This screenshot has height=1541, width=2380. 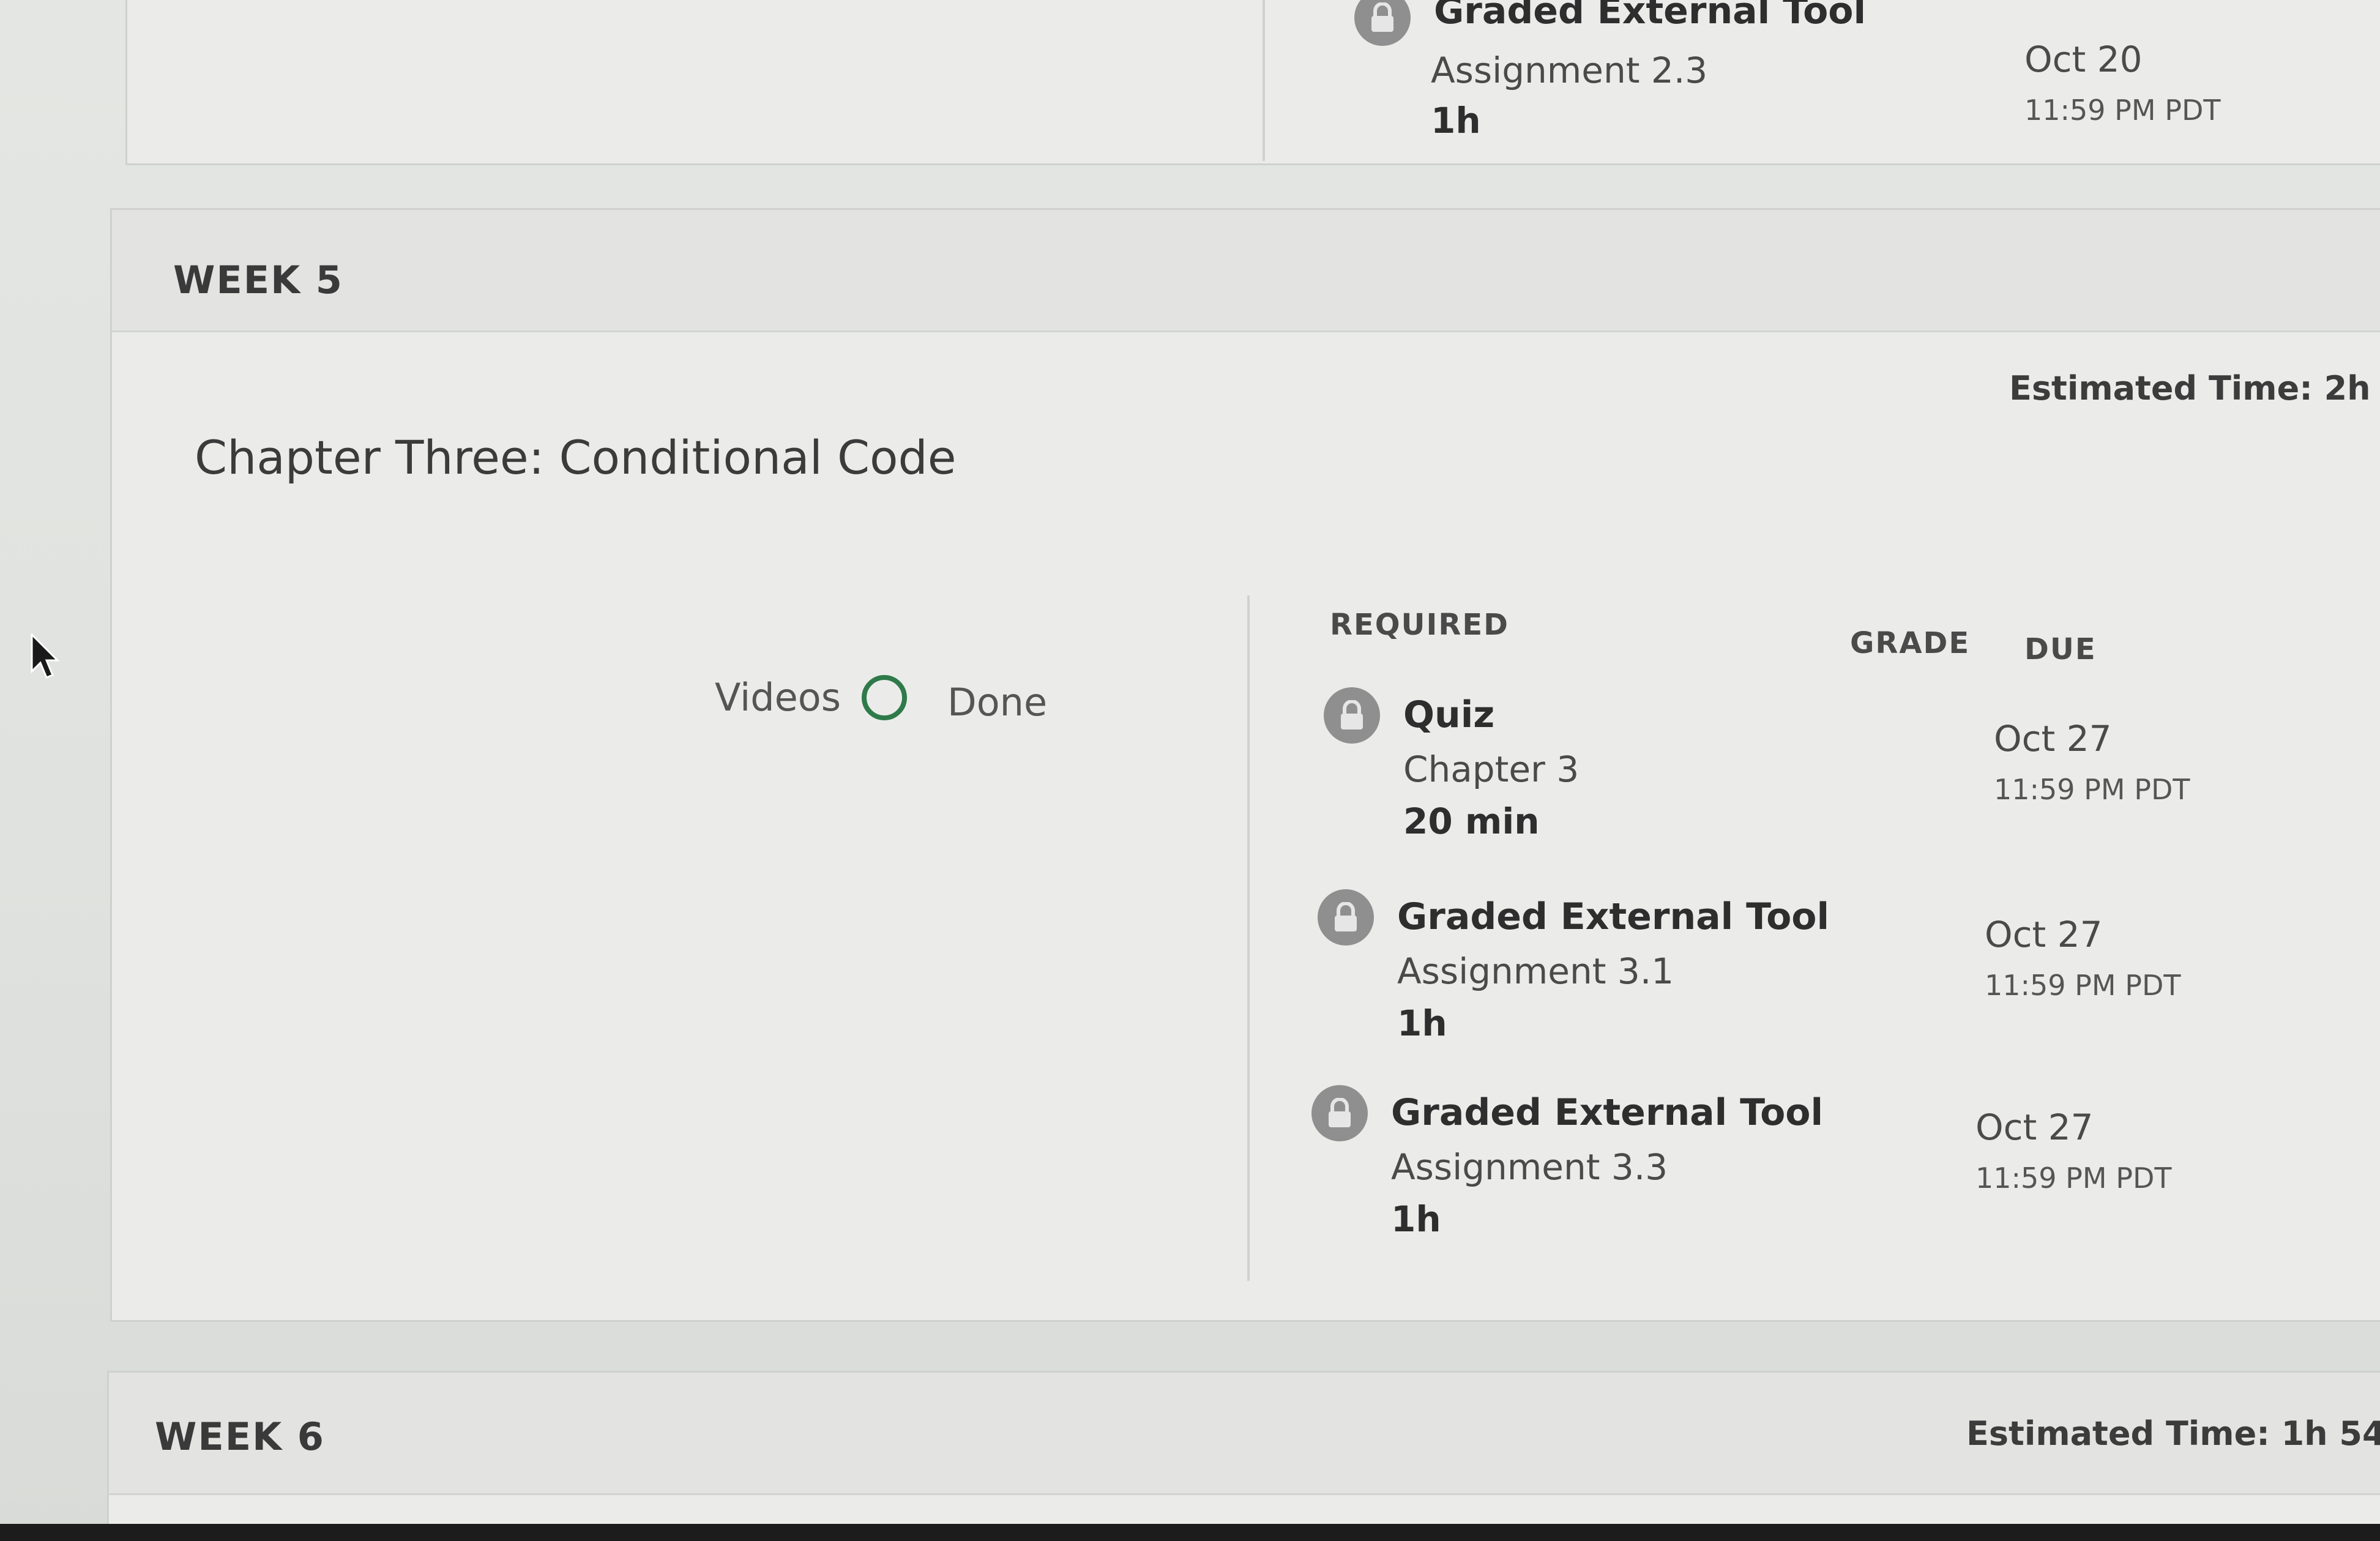 What do you see at coordinates (1244, 1434) in the screenshot?
I see `week6-header: WEEK 6 Estimated Time: 1h 54m` at bounding box center [1244, 1434].